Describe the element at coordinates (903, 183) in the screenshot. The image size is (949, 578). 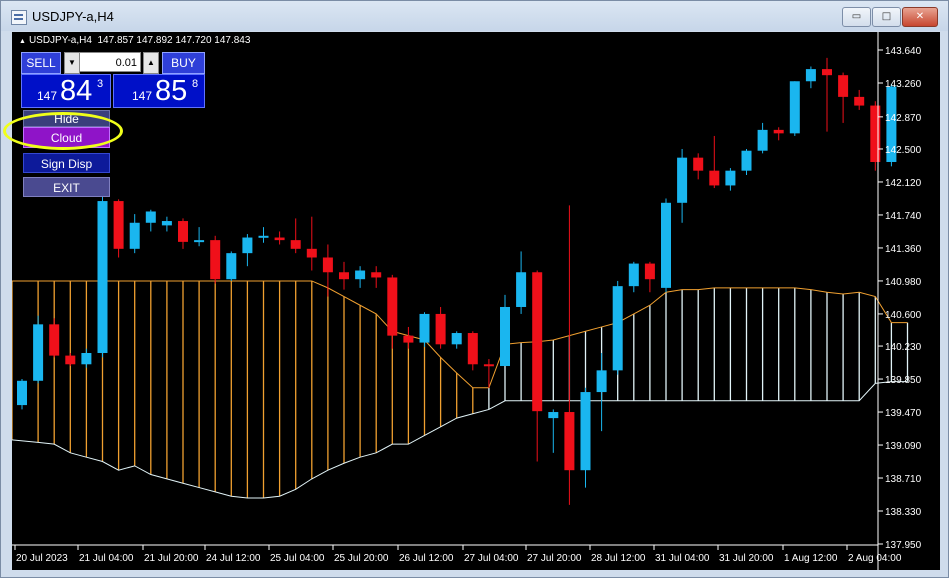
I see `price-tick-label: 142.120` at that location.